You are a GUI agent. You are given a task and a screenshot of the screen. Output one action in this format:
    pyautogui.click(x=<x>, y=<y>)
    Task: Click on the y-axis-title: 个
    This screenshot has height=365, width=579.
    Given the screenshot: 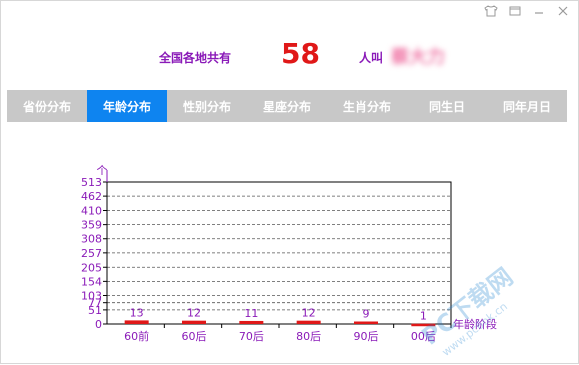 What is the action you would take?
    pyautogui.click(x=102, y=170)
    